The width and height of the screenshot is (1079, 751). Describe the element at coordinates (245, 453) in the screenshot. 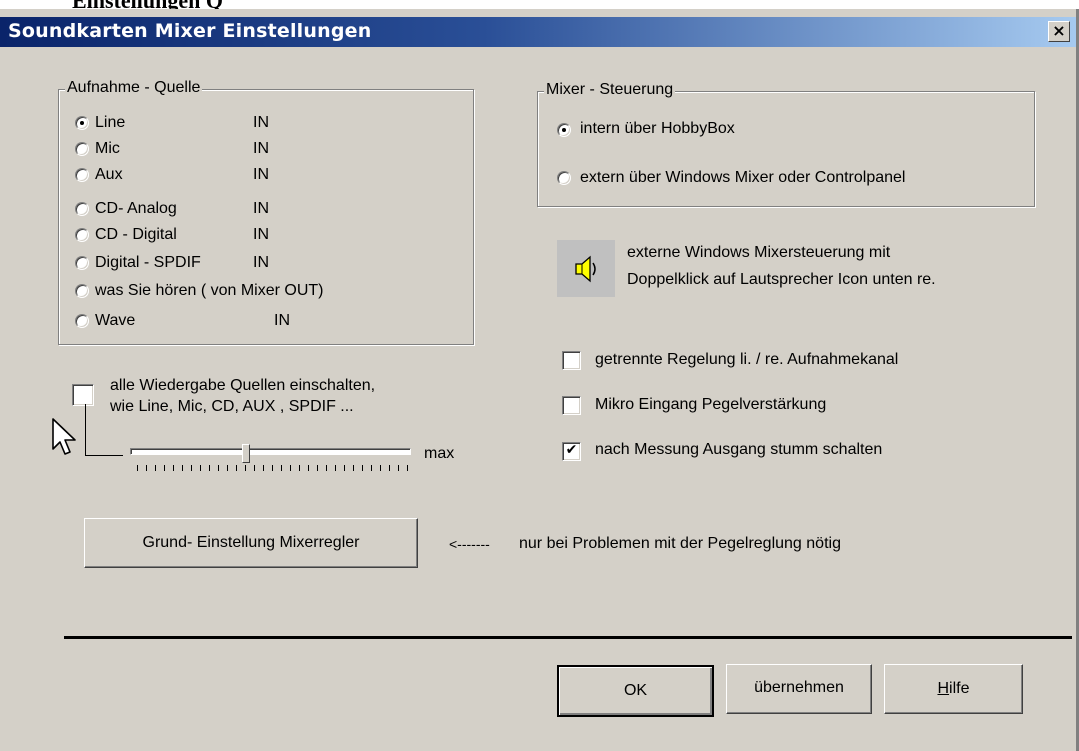

I see `playback-volume-thumb` at that location.